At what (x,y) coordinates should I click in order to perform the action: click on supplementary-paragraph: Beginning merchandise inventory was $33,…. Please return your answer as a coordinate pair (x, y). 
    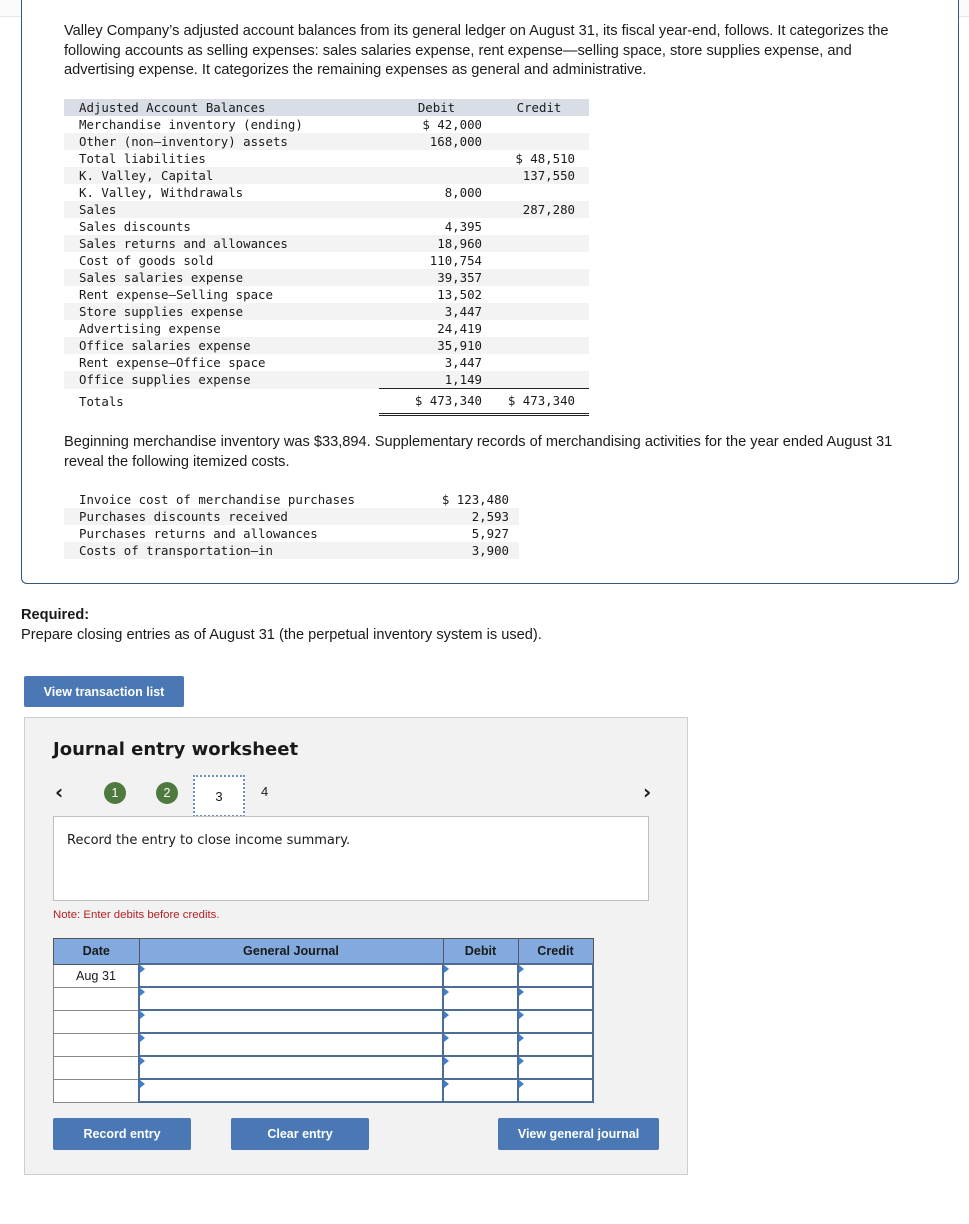
    Looking at the image, I should click on (478, 452).